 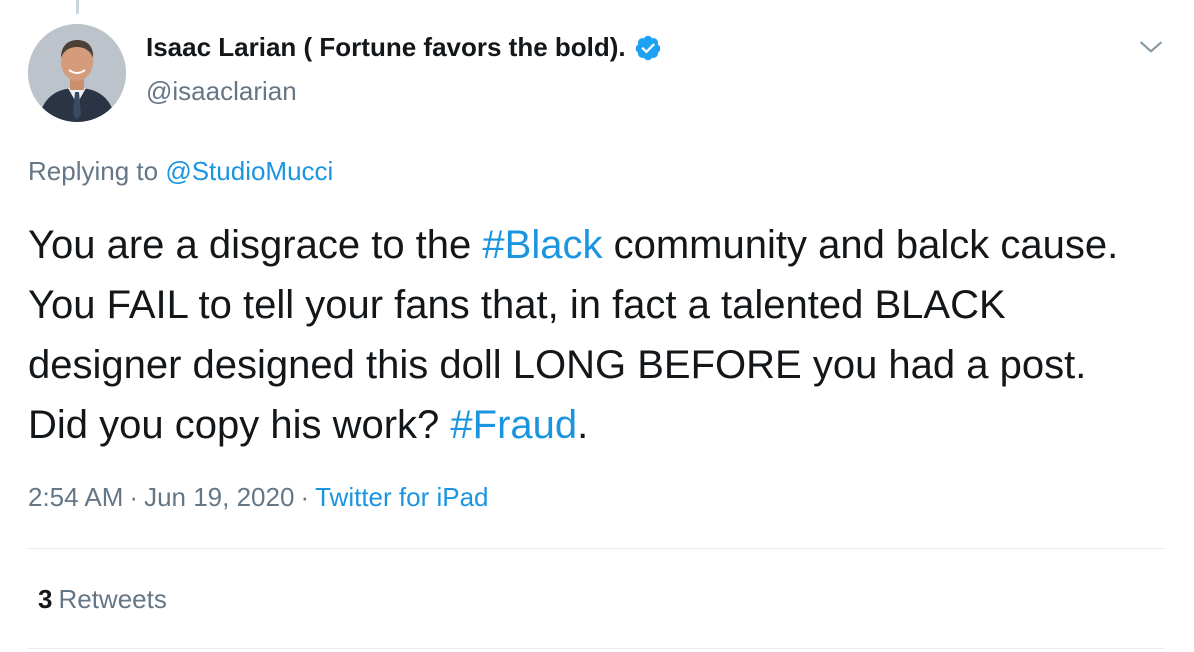 I want to click on avatar, so click(x=77, y=73).